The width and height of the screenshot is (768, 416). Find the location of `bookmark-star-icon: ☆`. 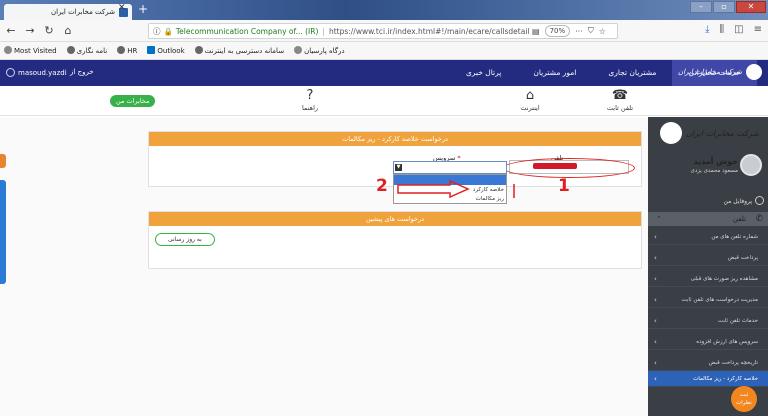

bookmark-star-icon: ☆ is located at coordinates (602, 31).